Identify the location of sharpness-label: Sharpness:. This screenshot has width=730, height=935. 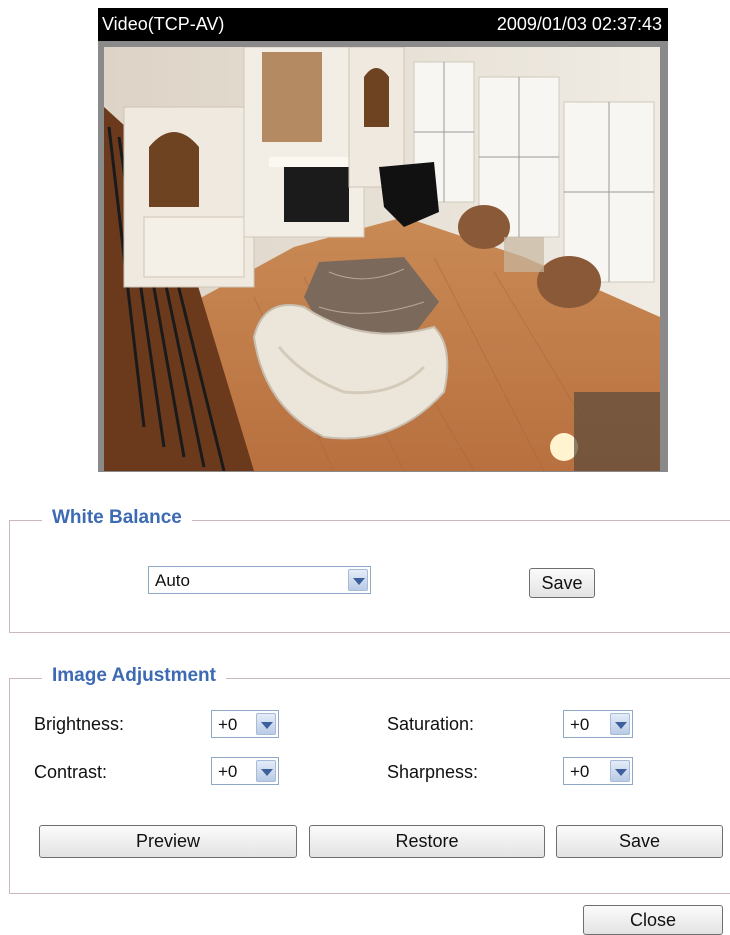
(433, 772).